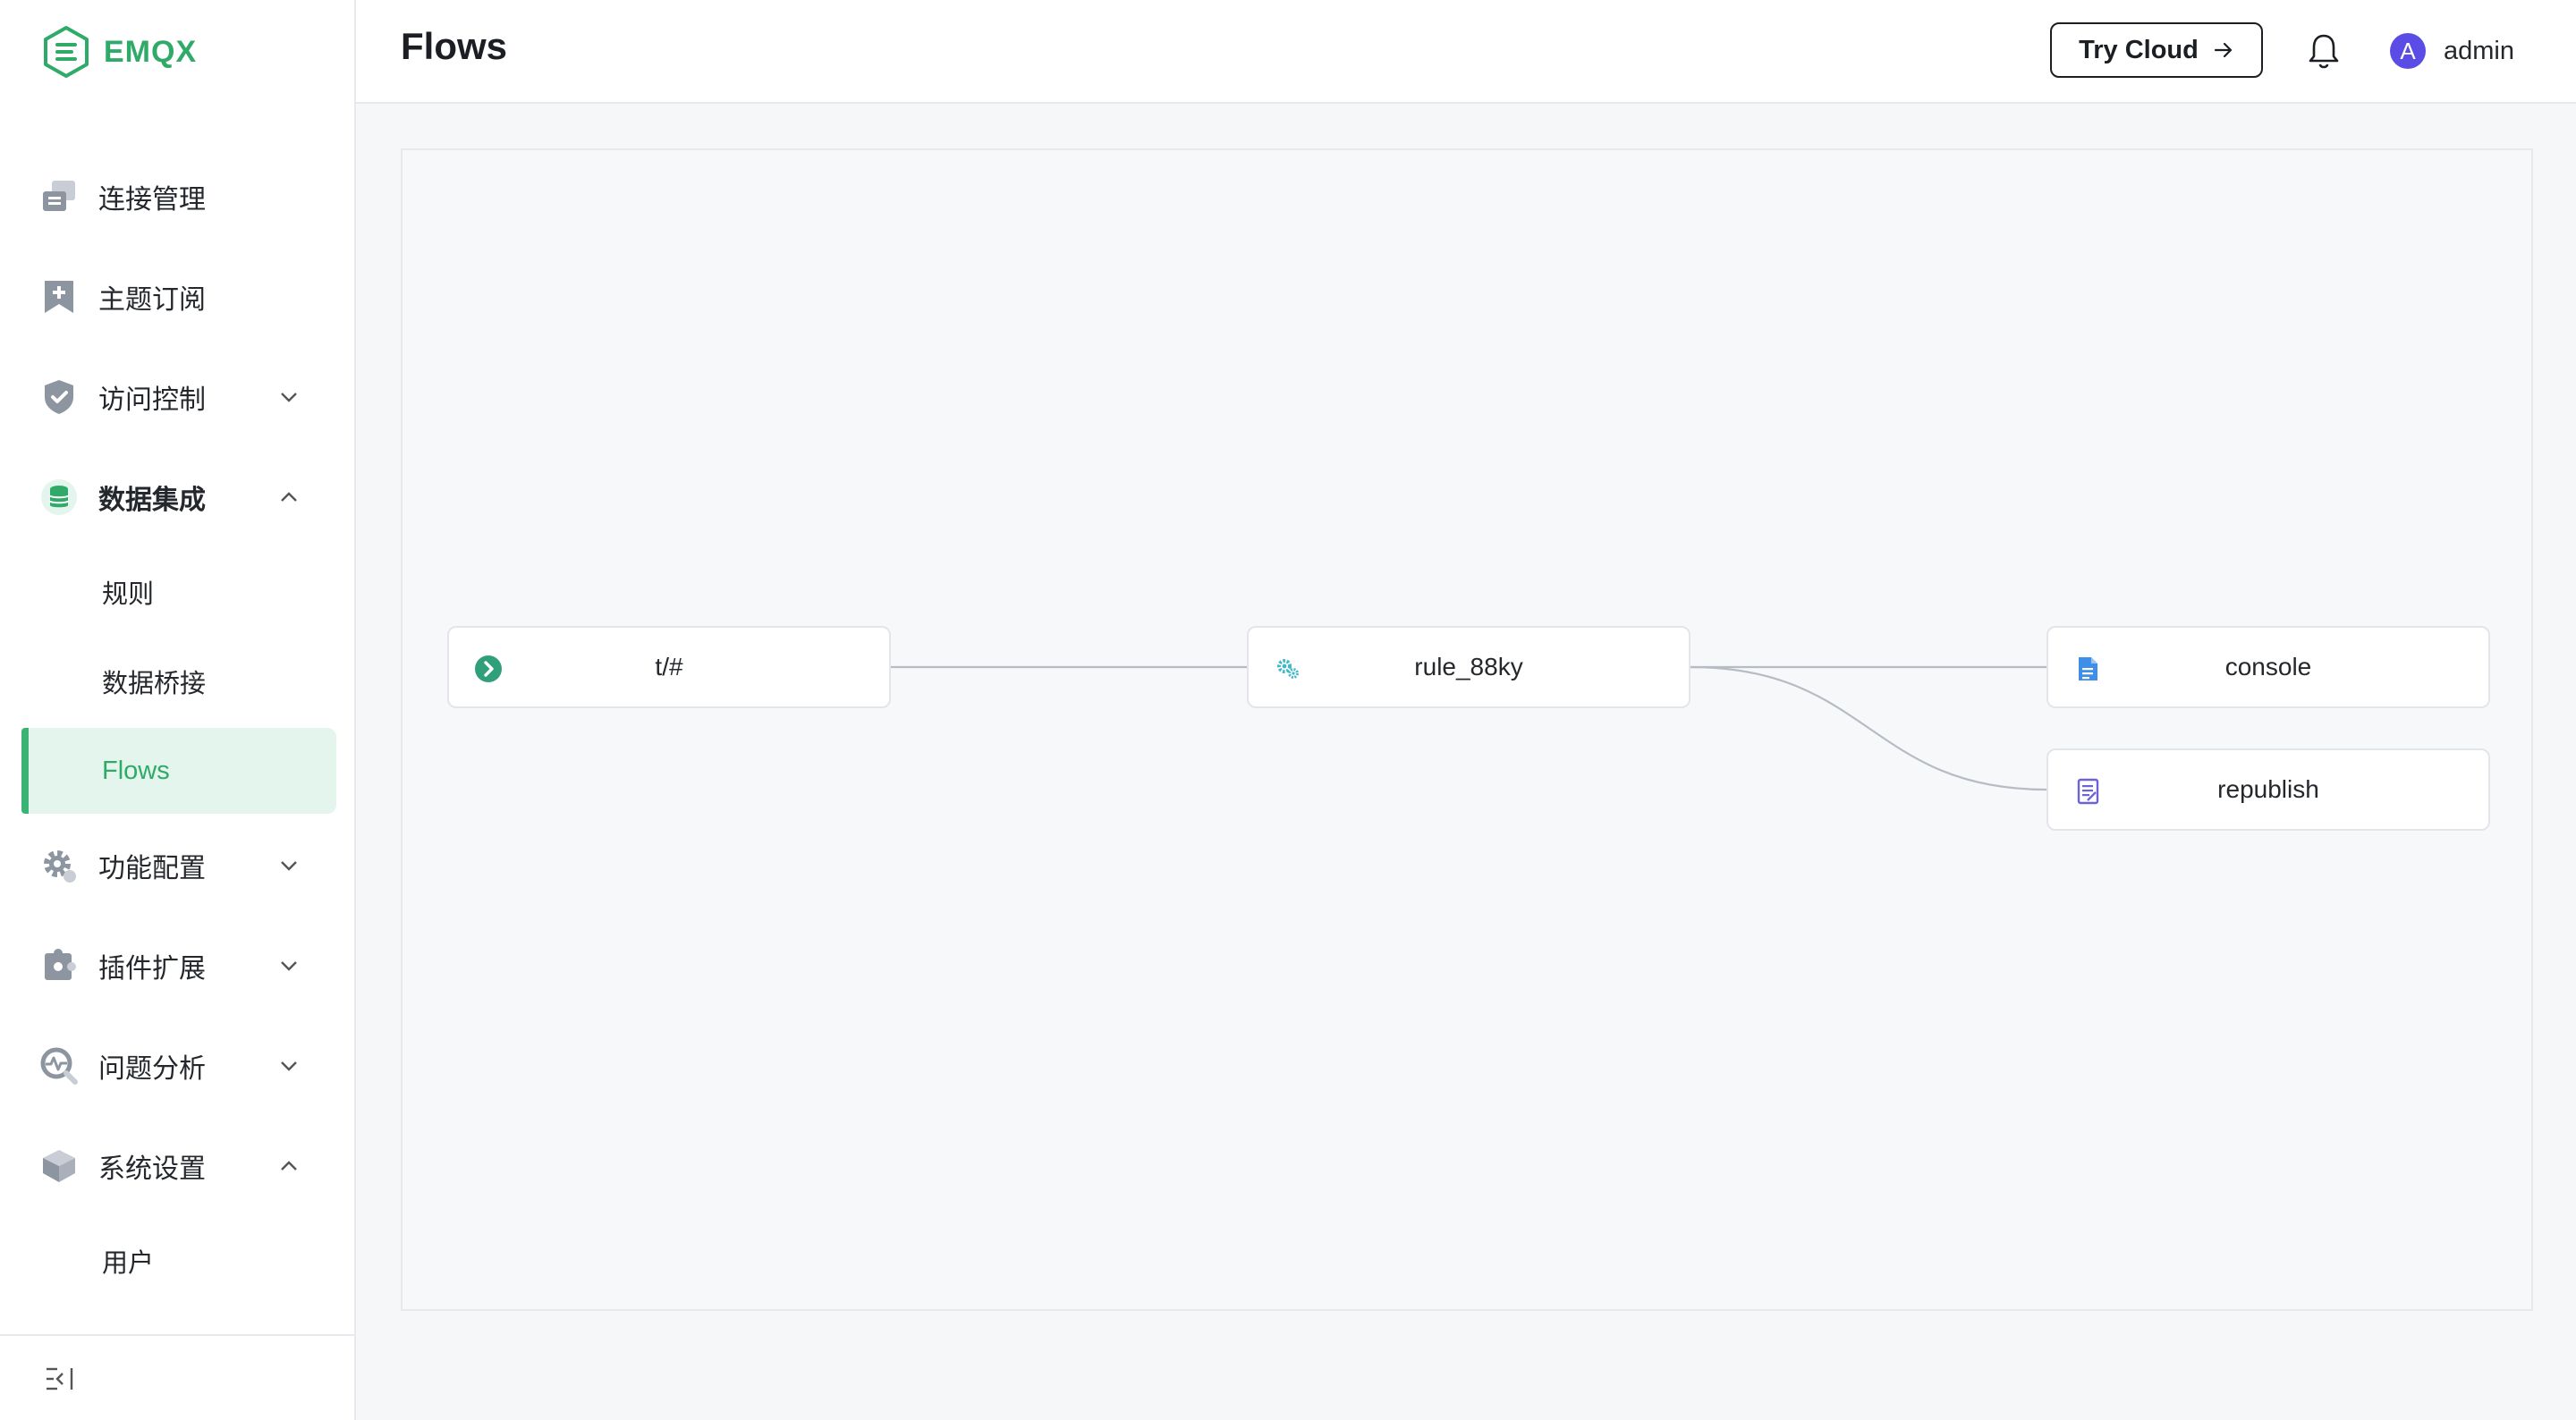 The height and width of the screenshot is (1420, 2576). What do you see at coordinates (152, 400) in the screenshot?
I see `sidebar-item-label: 访问控制` at bounding box center [152, 400].